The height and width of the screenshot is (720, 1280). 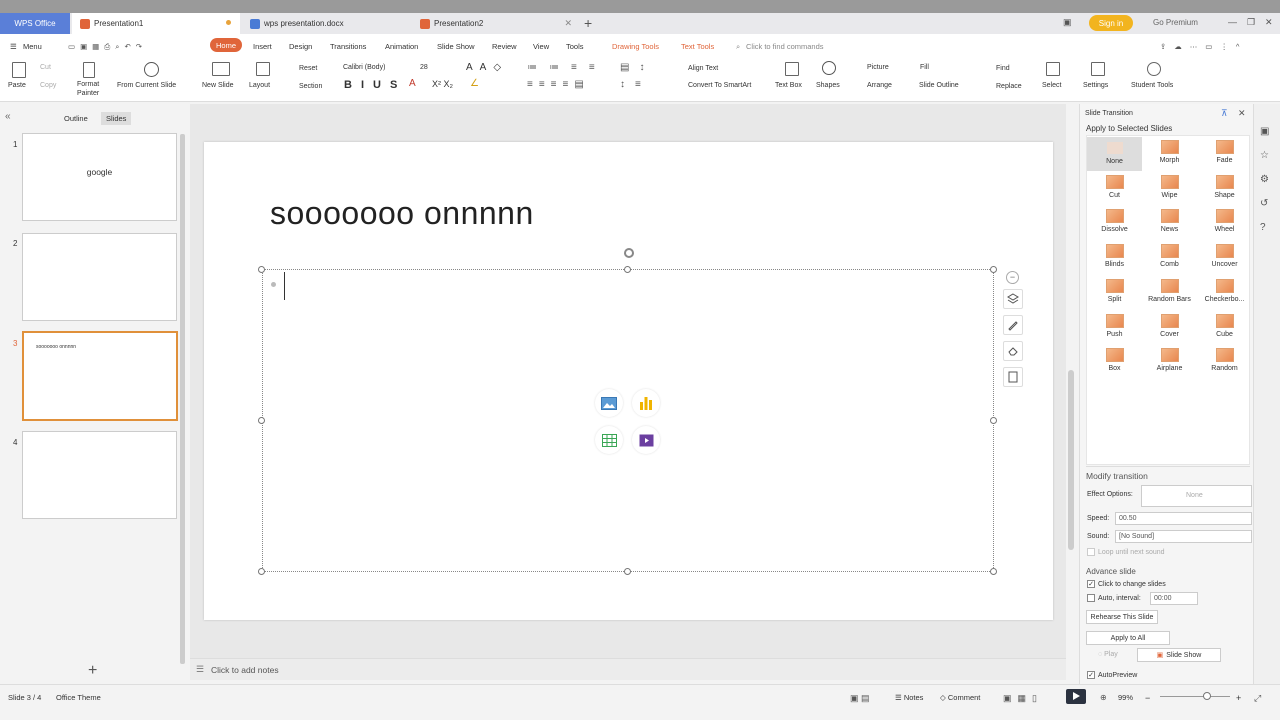 I want to click on insert-table-icon, so click(x=609, y=440).